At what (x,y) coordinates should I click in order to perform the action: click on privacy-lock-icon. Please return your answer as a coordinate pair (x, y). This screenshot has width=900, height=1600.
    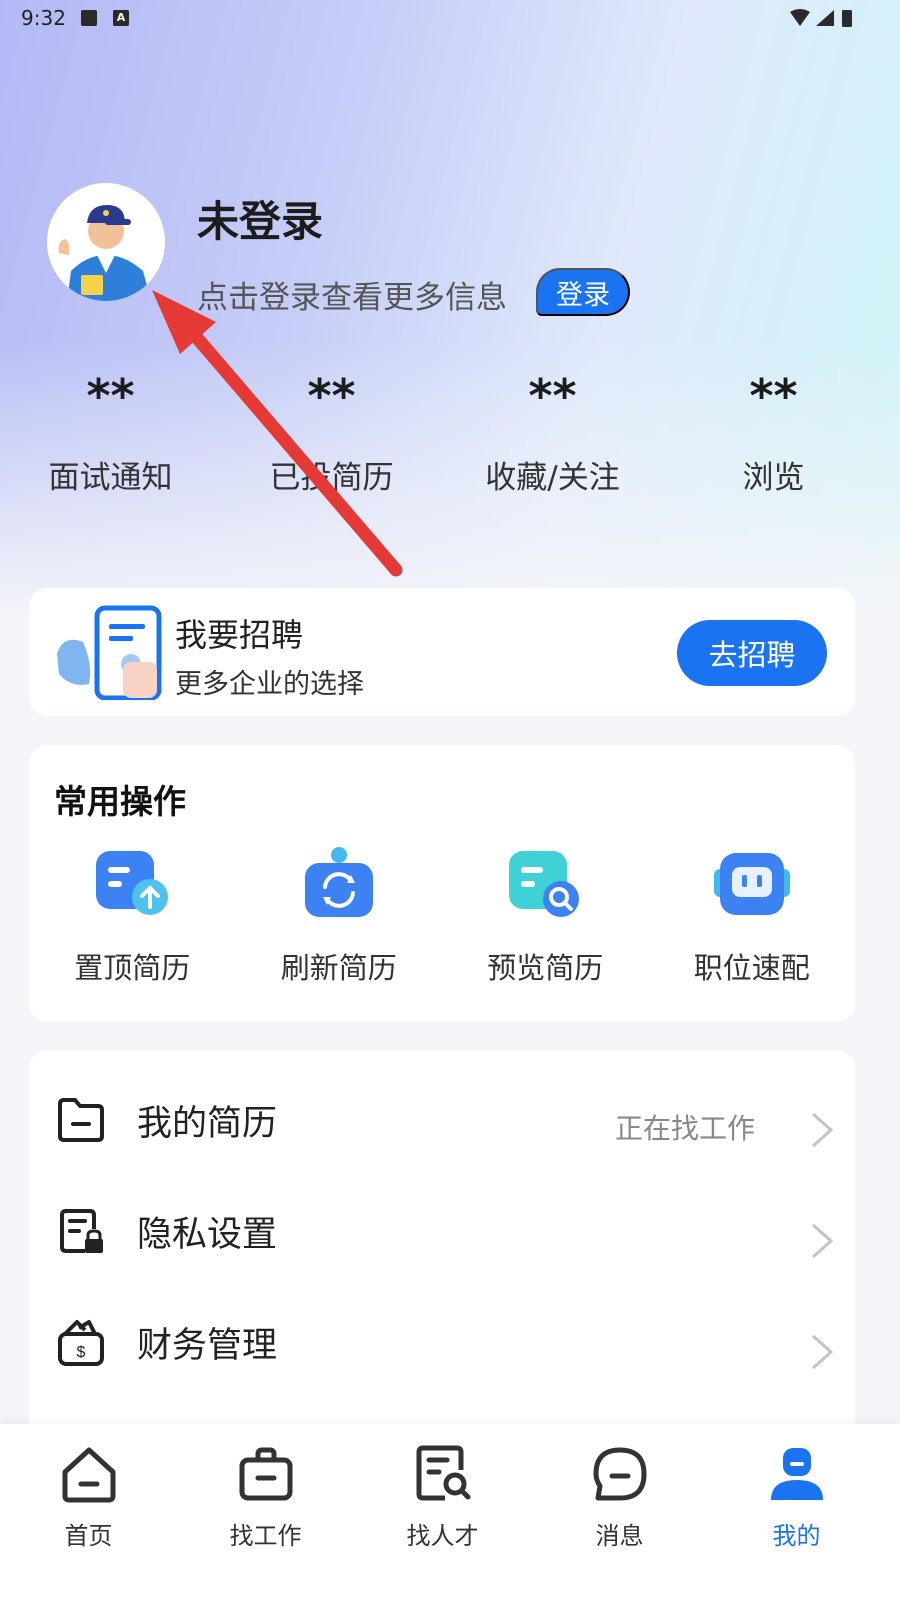
    Looking at the image, I should click on (81, 1231).